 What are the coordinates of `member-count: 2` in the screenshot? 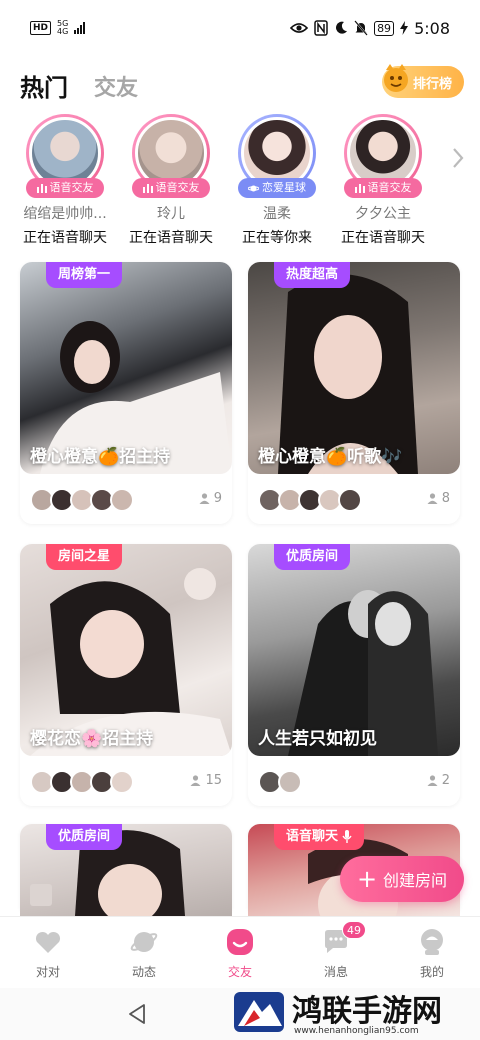 It's located at (438, 780).